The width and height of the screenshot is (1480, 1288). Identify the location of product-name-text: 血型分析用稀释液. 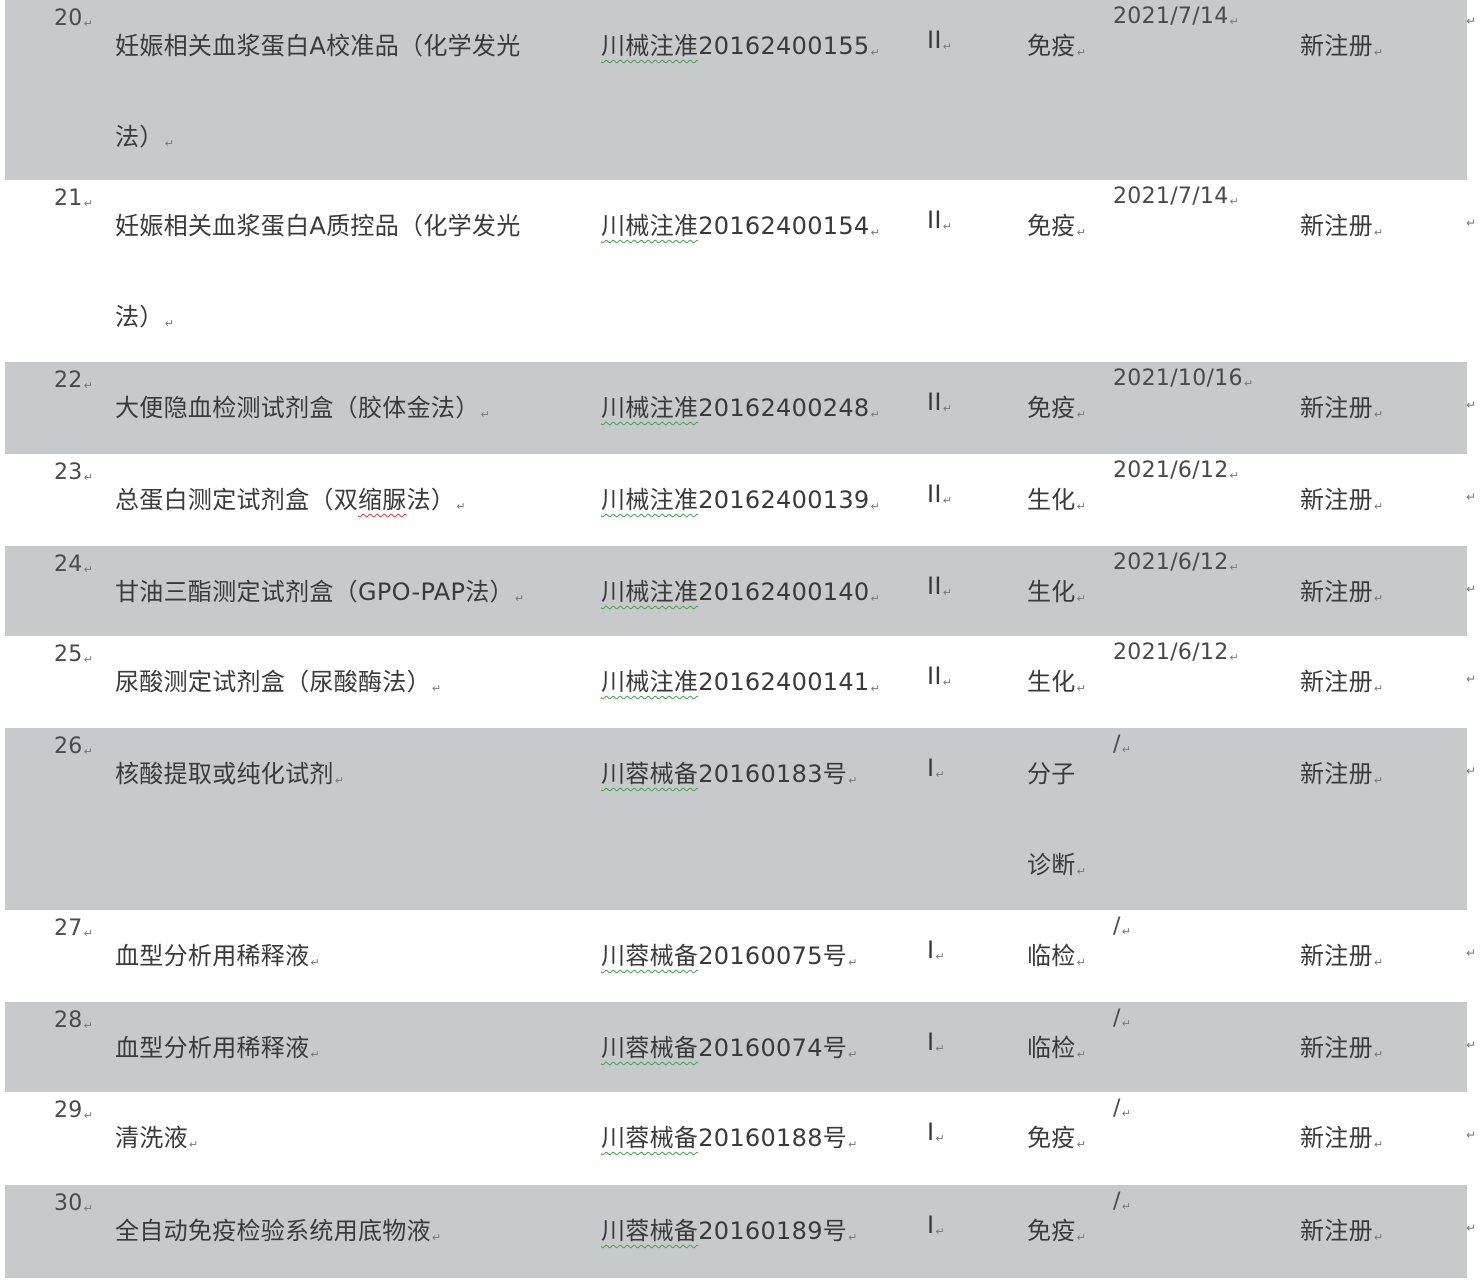
(212, 1048).